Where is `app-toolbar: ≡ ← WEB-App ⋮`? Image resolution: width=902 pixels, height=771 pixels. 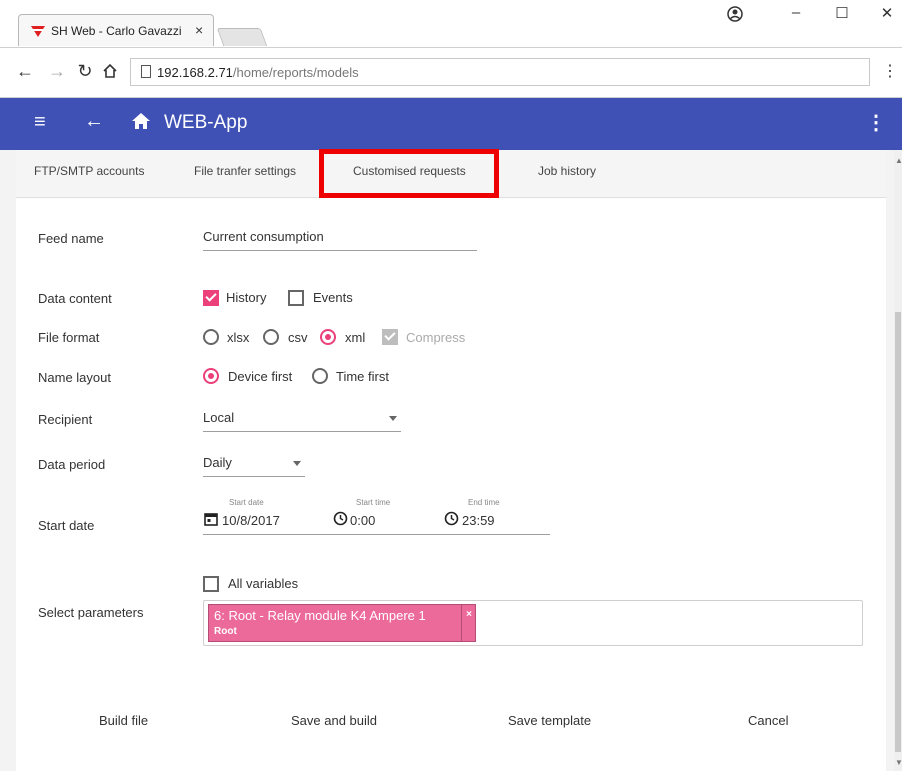
app-toolbar: ≡ ← WEB-App ⋮ is located at coordinates (451, 124).